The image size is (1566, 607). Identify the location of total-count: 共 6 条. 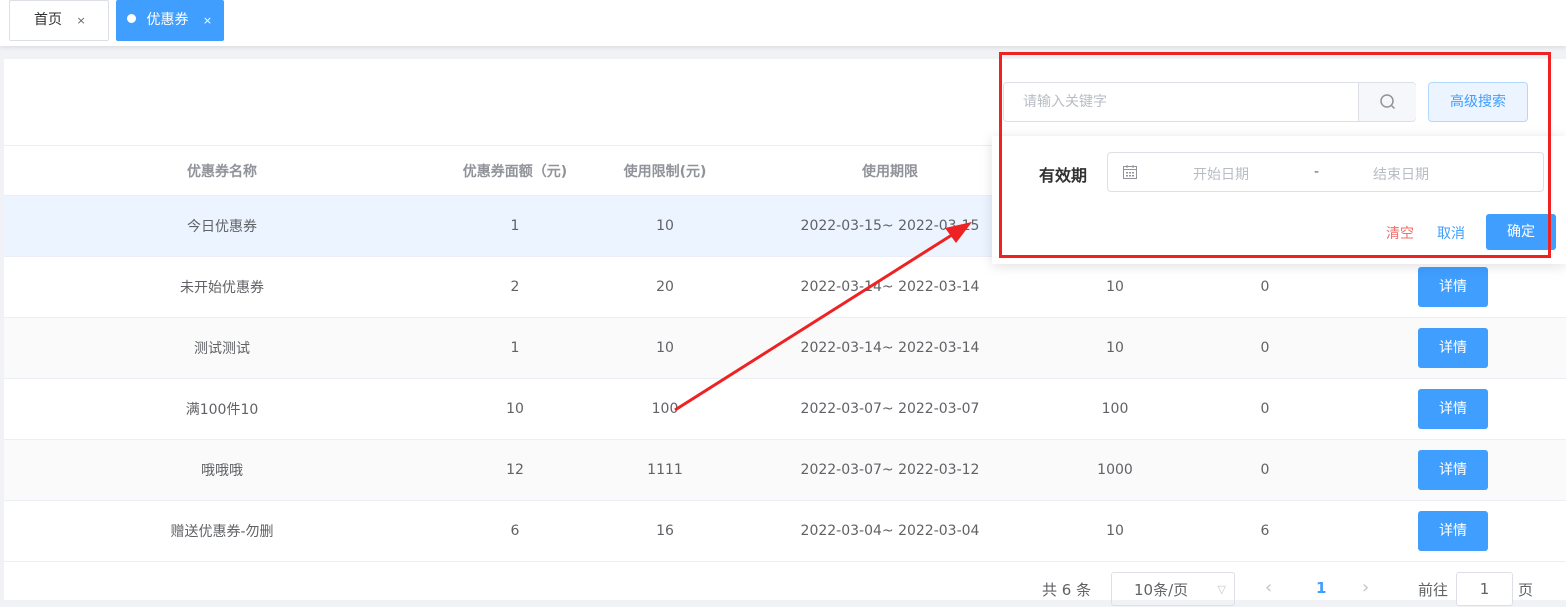
(1067, 590).